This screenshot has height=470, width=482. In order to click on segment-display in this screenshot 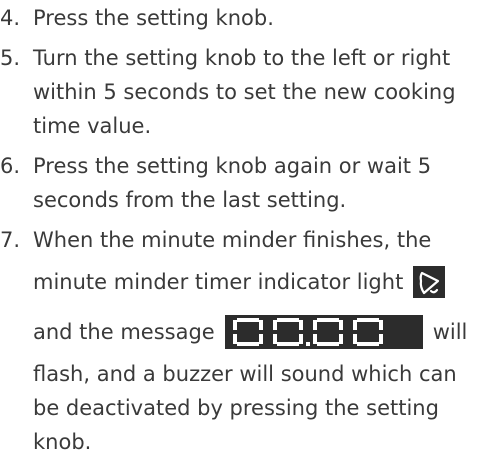, I will do `click(323, 332)`.